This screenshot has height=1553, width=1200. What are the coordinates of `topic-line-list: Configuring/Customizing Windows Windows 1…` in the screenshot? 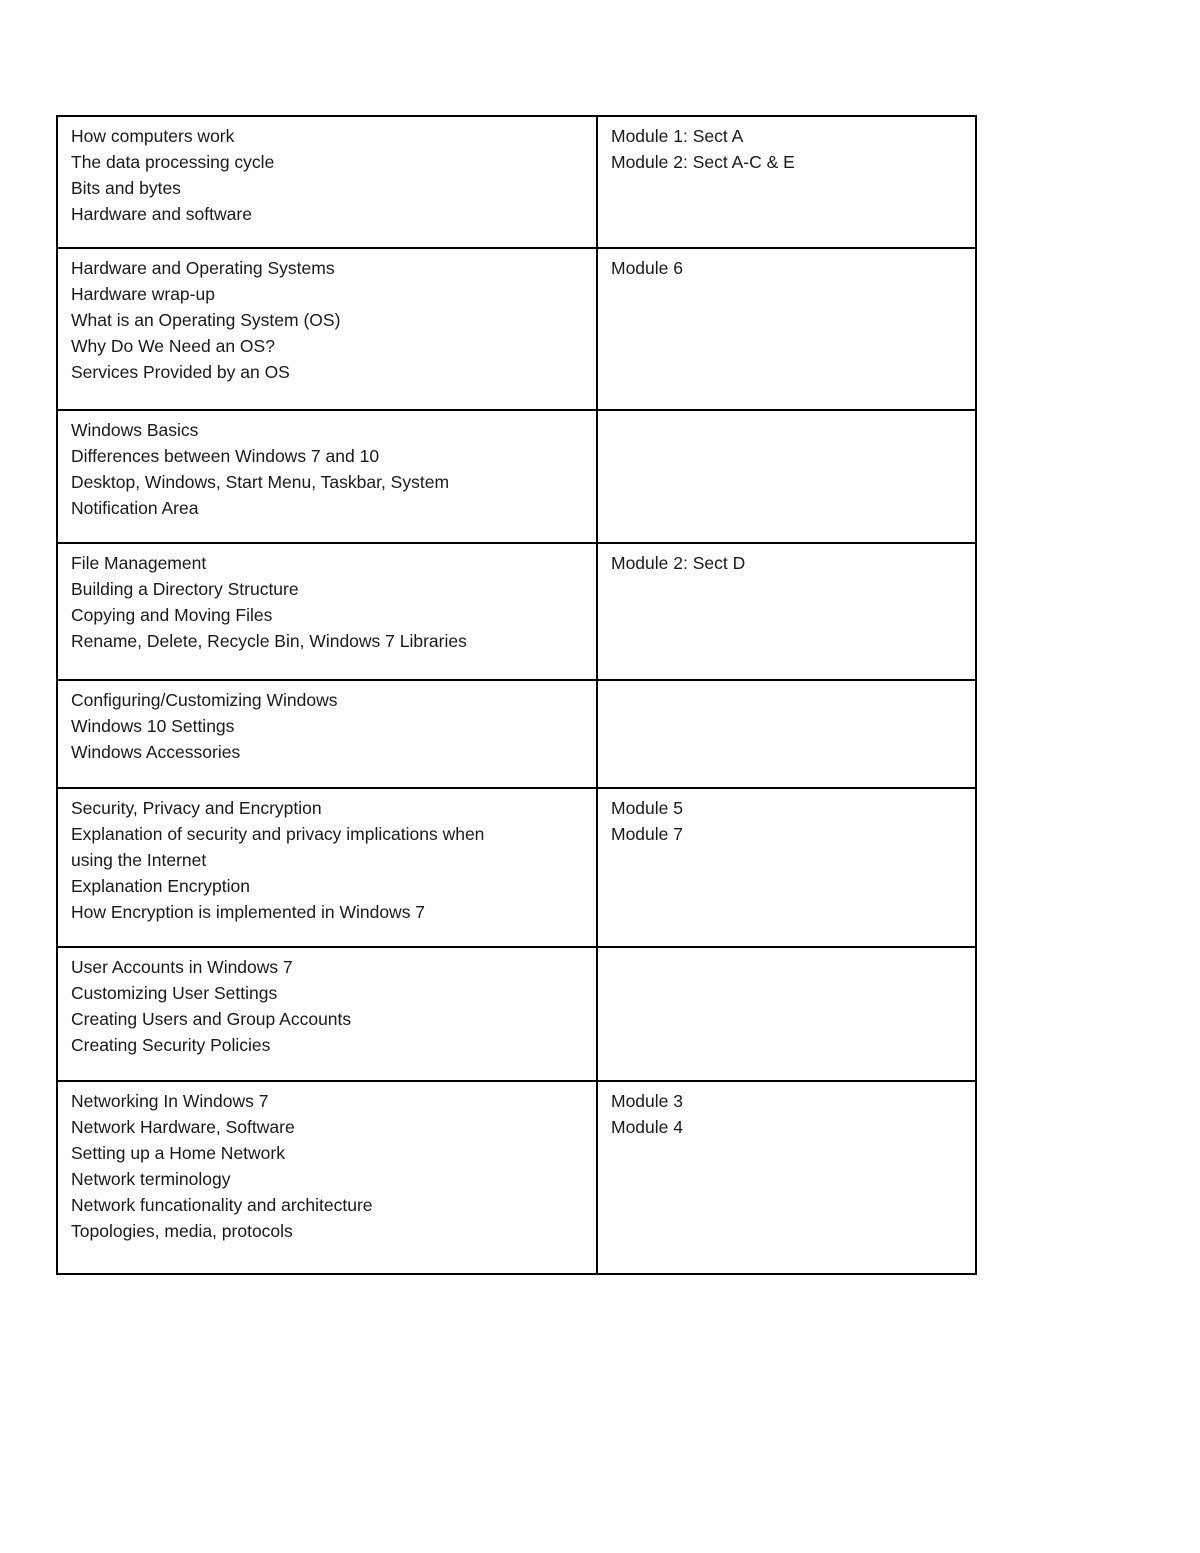 It's located at (328, 726).